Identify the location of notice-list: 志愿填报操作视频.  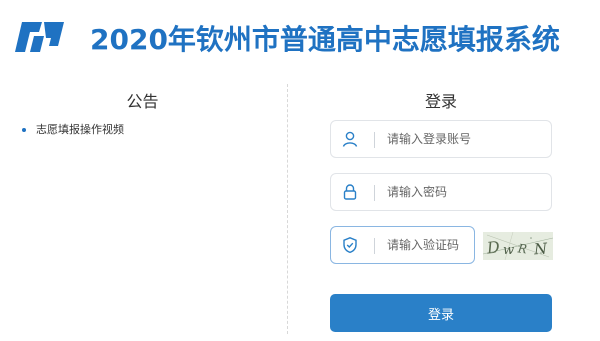
(73, 130).